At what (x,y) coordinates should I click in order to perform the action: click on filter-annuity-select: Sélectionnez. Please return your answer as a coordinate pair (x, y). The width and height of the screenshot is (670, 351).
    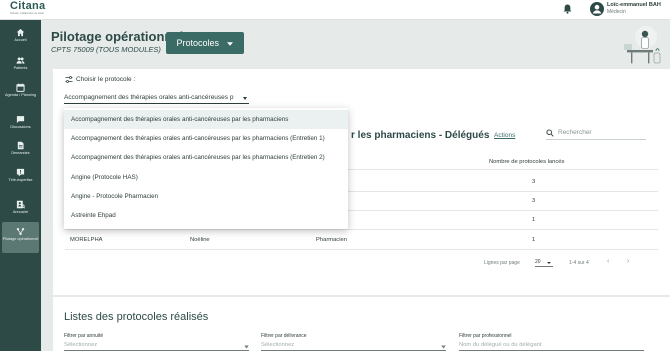
    Looking at the image, I should click on (156, 346).